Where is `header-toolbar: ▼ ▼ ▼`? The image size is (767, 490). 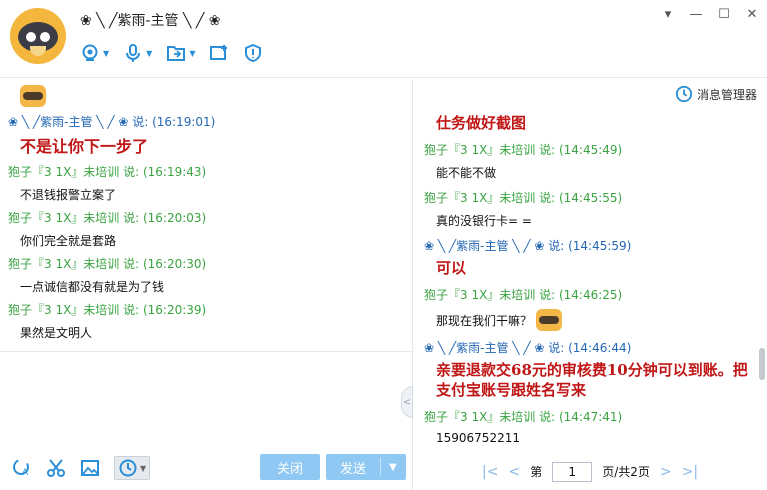 header-toolbar: ▼ ▼ ▼ is located at coordinates (171, 53).